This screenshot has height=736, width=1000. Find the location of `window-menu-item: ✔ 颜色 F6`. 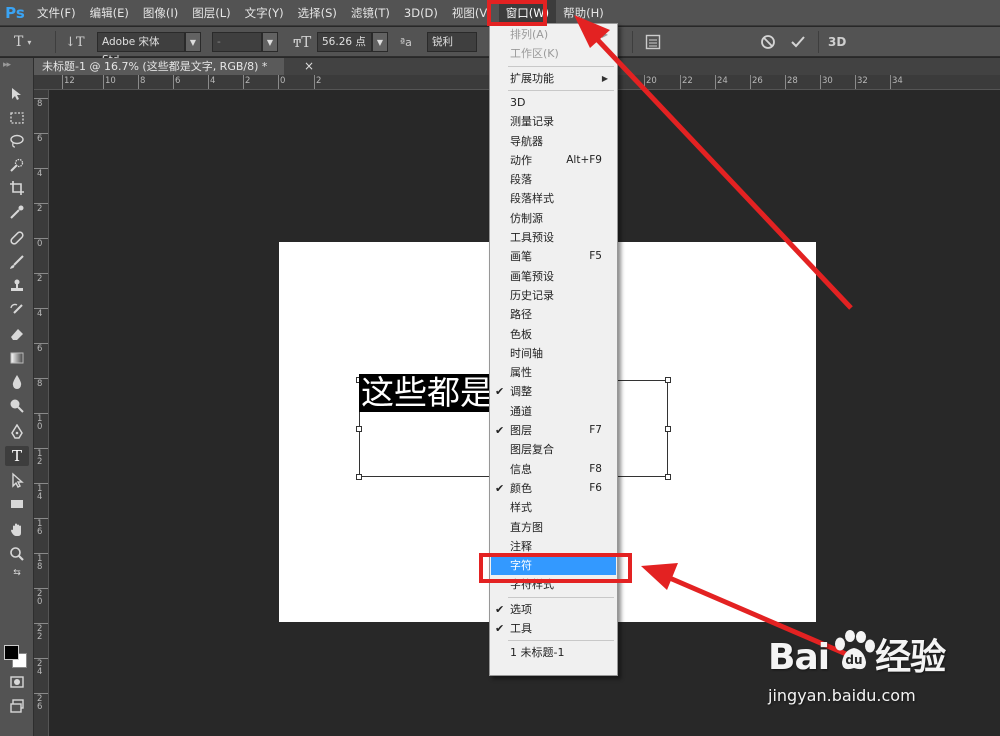

window-menu-item: ✔ 颜色 F6 is located at coordinates (553, 488).